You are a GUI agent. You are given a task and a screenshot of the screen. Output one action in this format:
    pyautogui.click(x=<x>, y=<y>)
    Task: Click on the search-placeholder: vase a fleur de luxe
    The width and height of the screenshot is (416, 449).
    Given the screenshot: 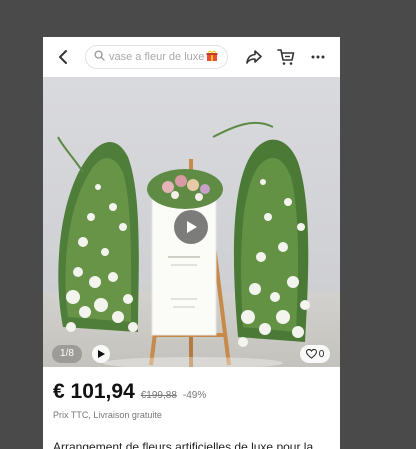 What is the action you would take?
    pyautogui.click(x=157, y=57)
    